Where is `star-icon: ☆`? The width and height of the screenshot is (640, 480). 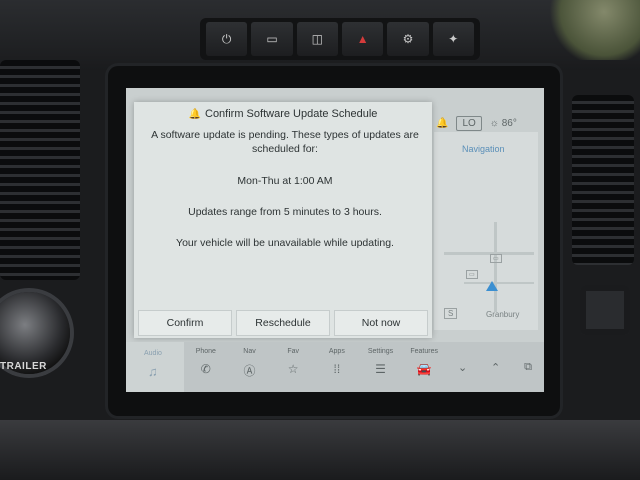 star-icon: ☆ is located at coordinates (293, 369).